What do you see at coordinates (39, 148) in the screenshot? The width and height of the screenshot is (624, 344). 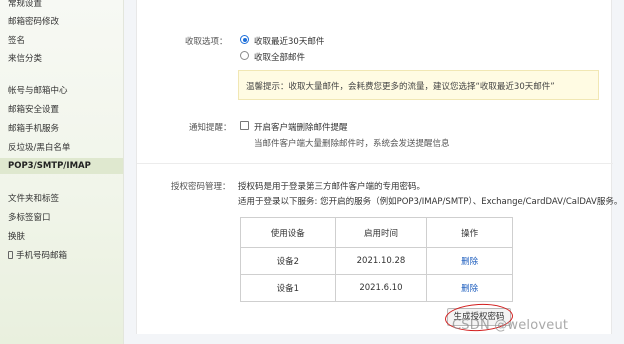 I see `sidebar-item-antispam: 反垃圾/黑白名单` at bounding box center [39, 148].